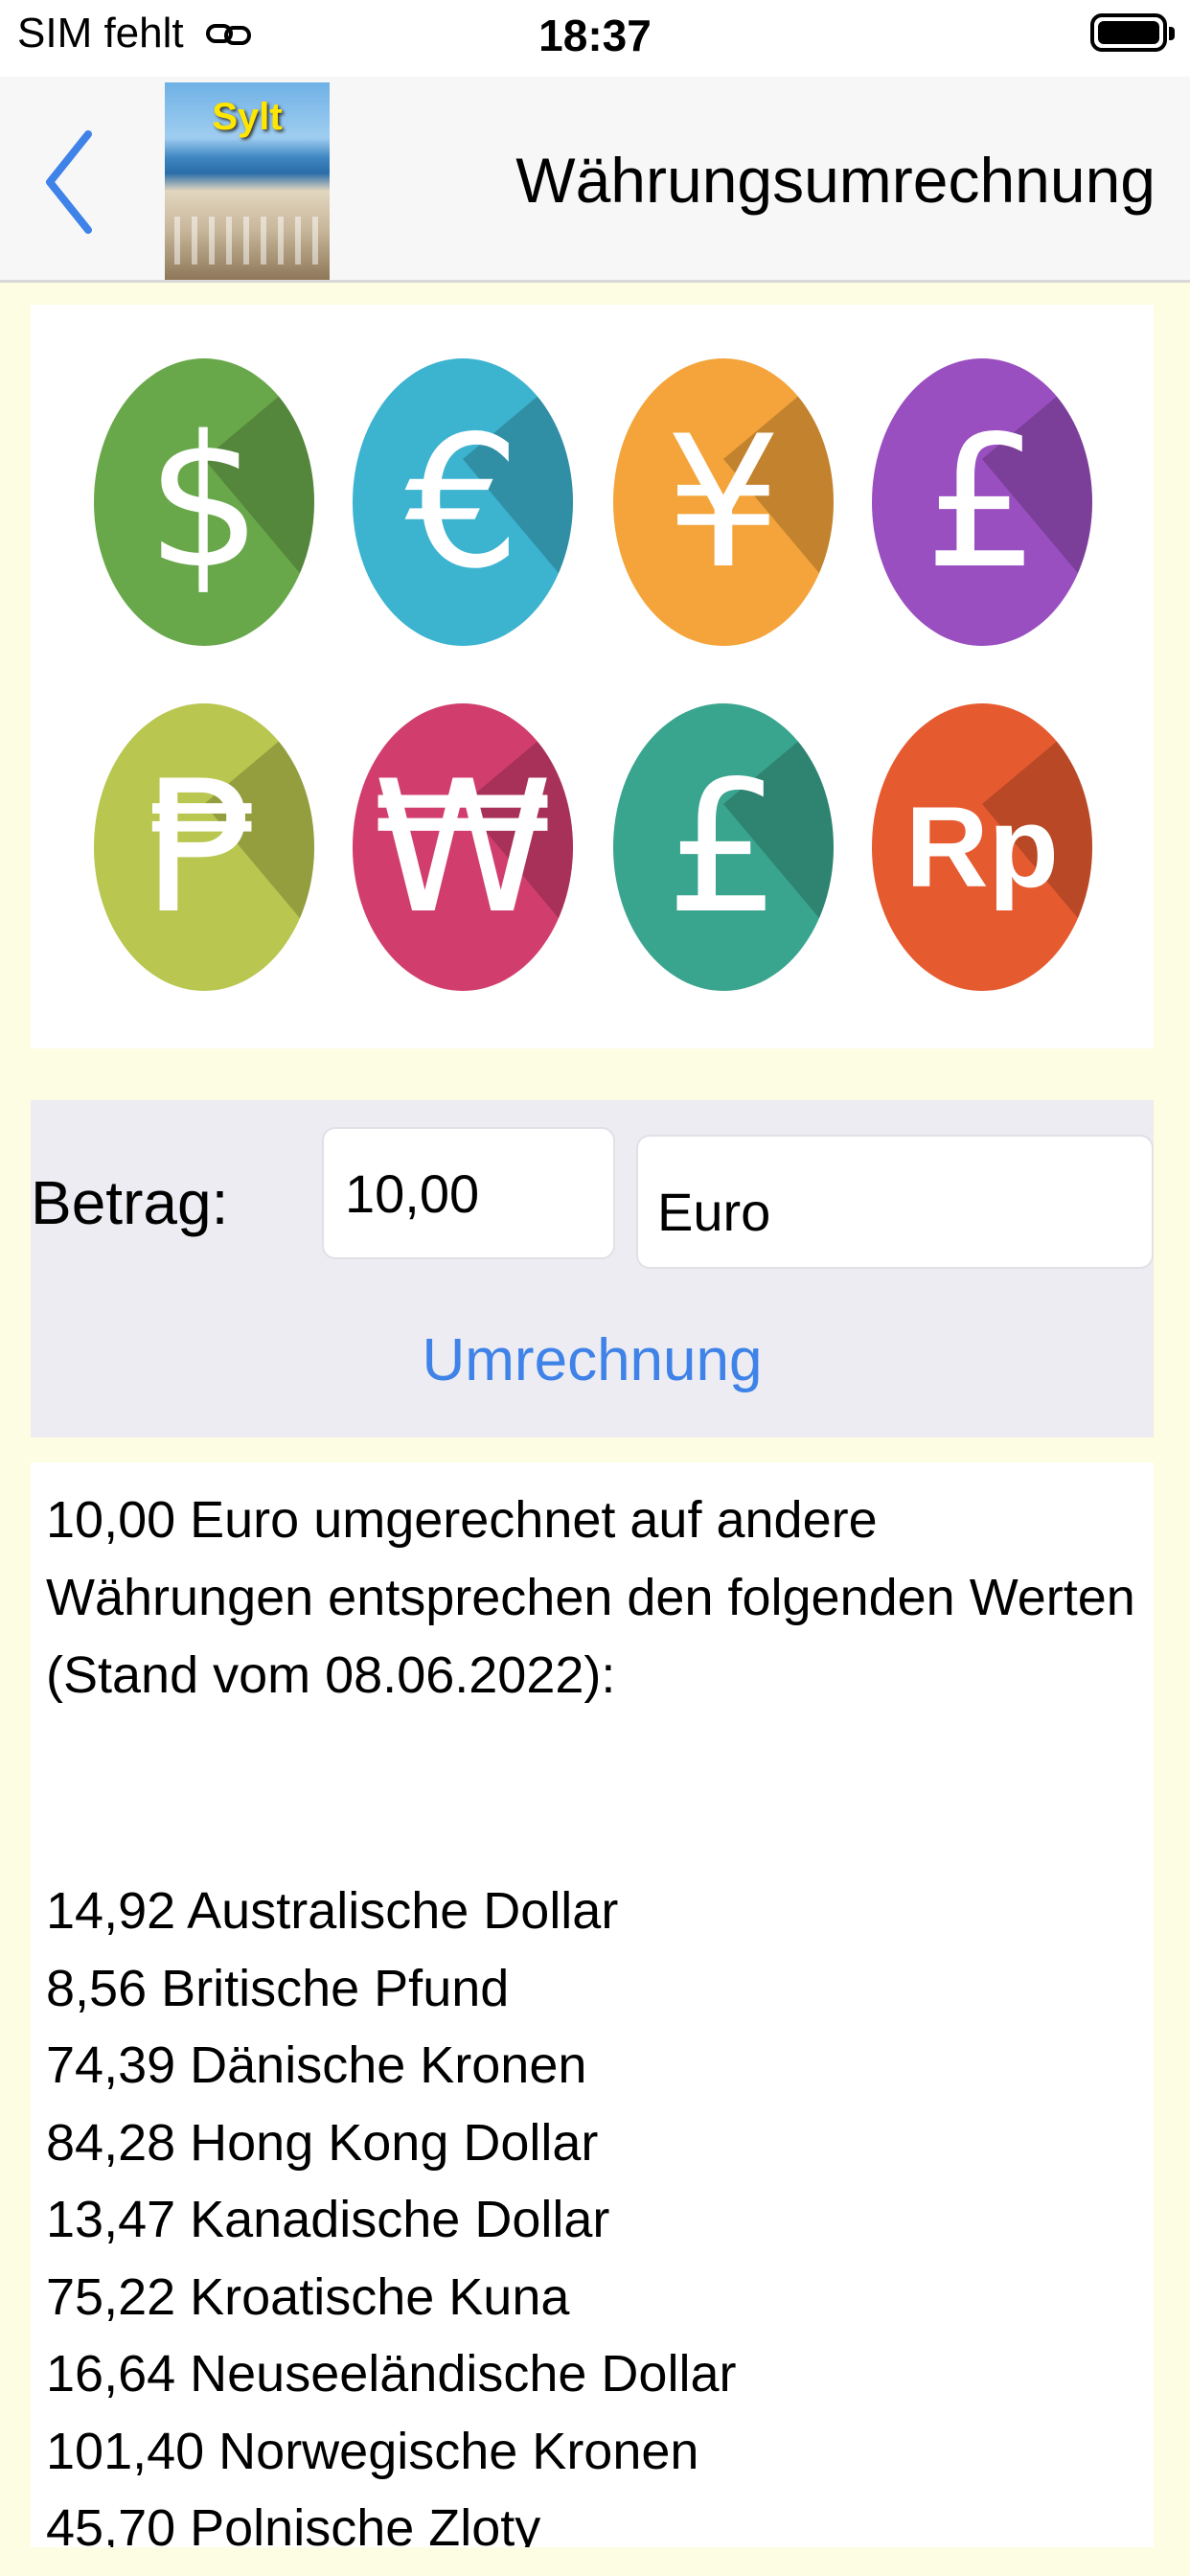 The image size is (1190, 2576). Describe the element at coordinates (328, 2219) in the screenshot. I see `result-item: 13,47 Kanadische Dollar` at that location.